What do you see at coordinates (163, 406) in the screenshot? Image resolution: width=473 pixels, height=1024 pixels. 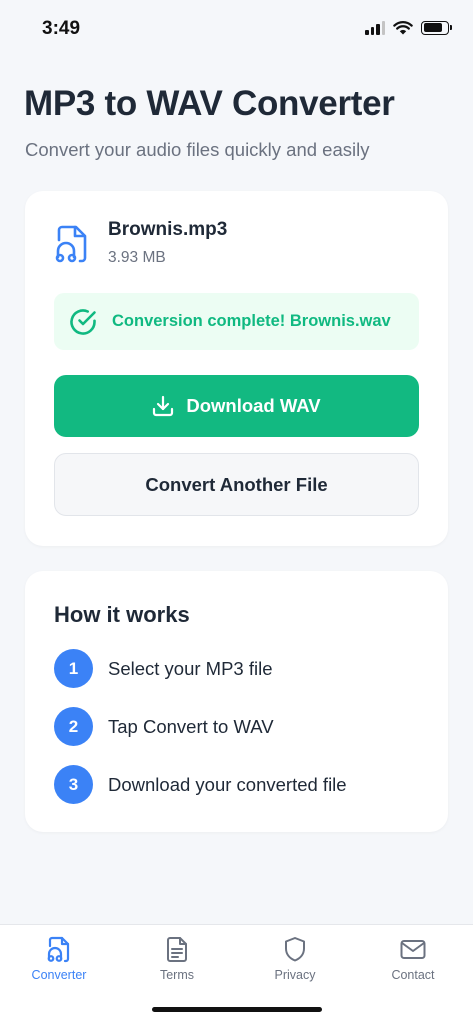 I see `download-icon` at bounding box center [163, 406].